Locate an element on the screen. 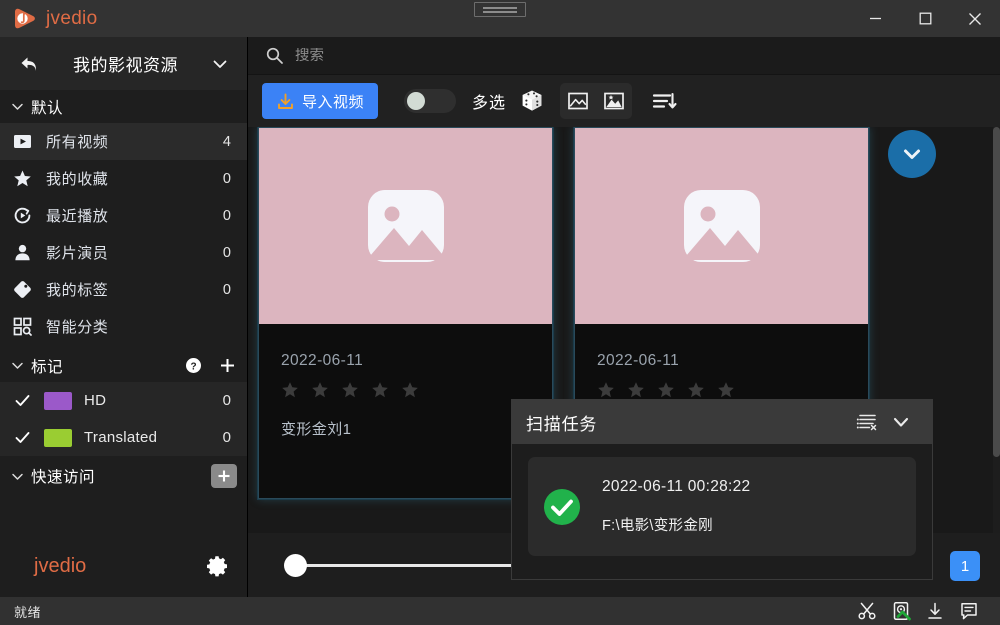 The height and width of the screenshot is (625, 1000). sidebar-group-default-label: 默认 is located at coordinates (47, 108).